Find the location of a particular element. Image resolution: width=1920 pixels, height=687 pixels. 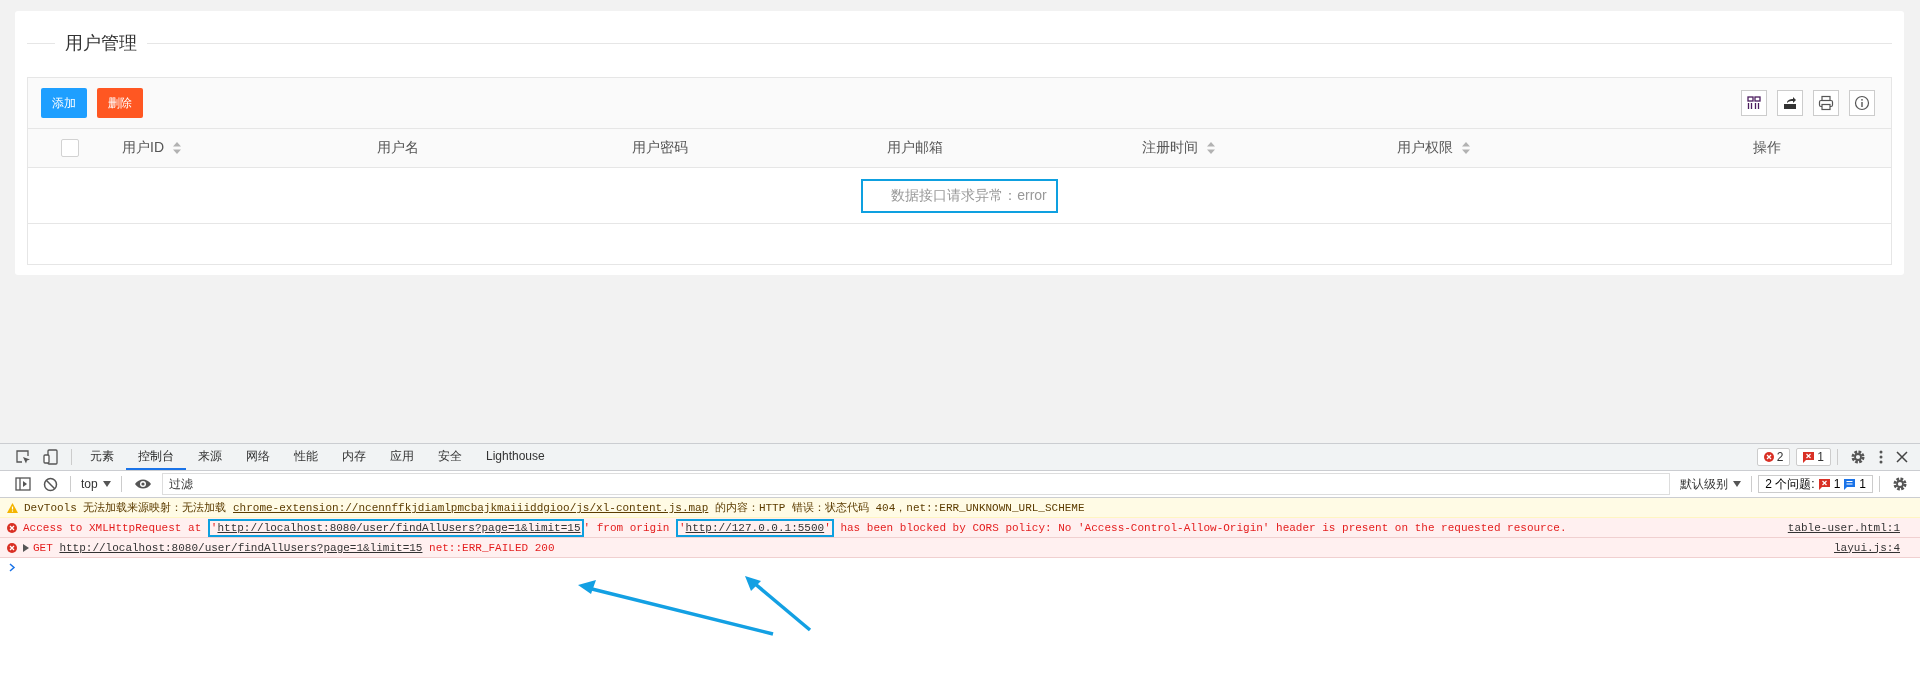

device-icon is located at coordinates (51, 457).